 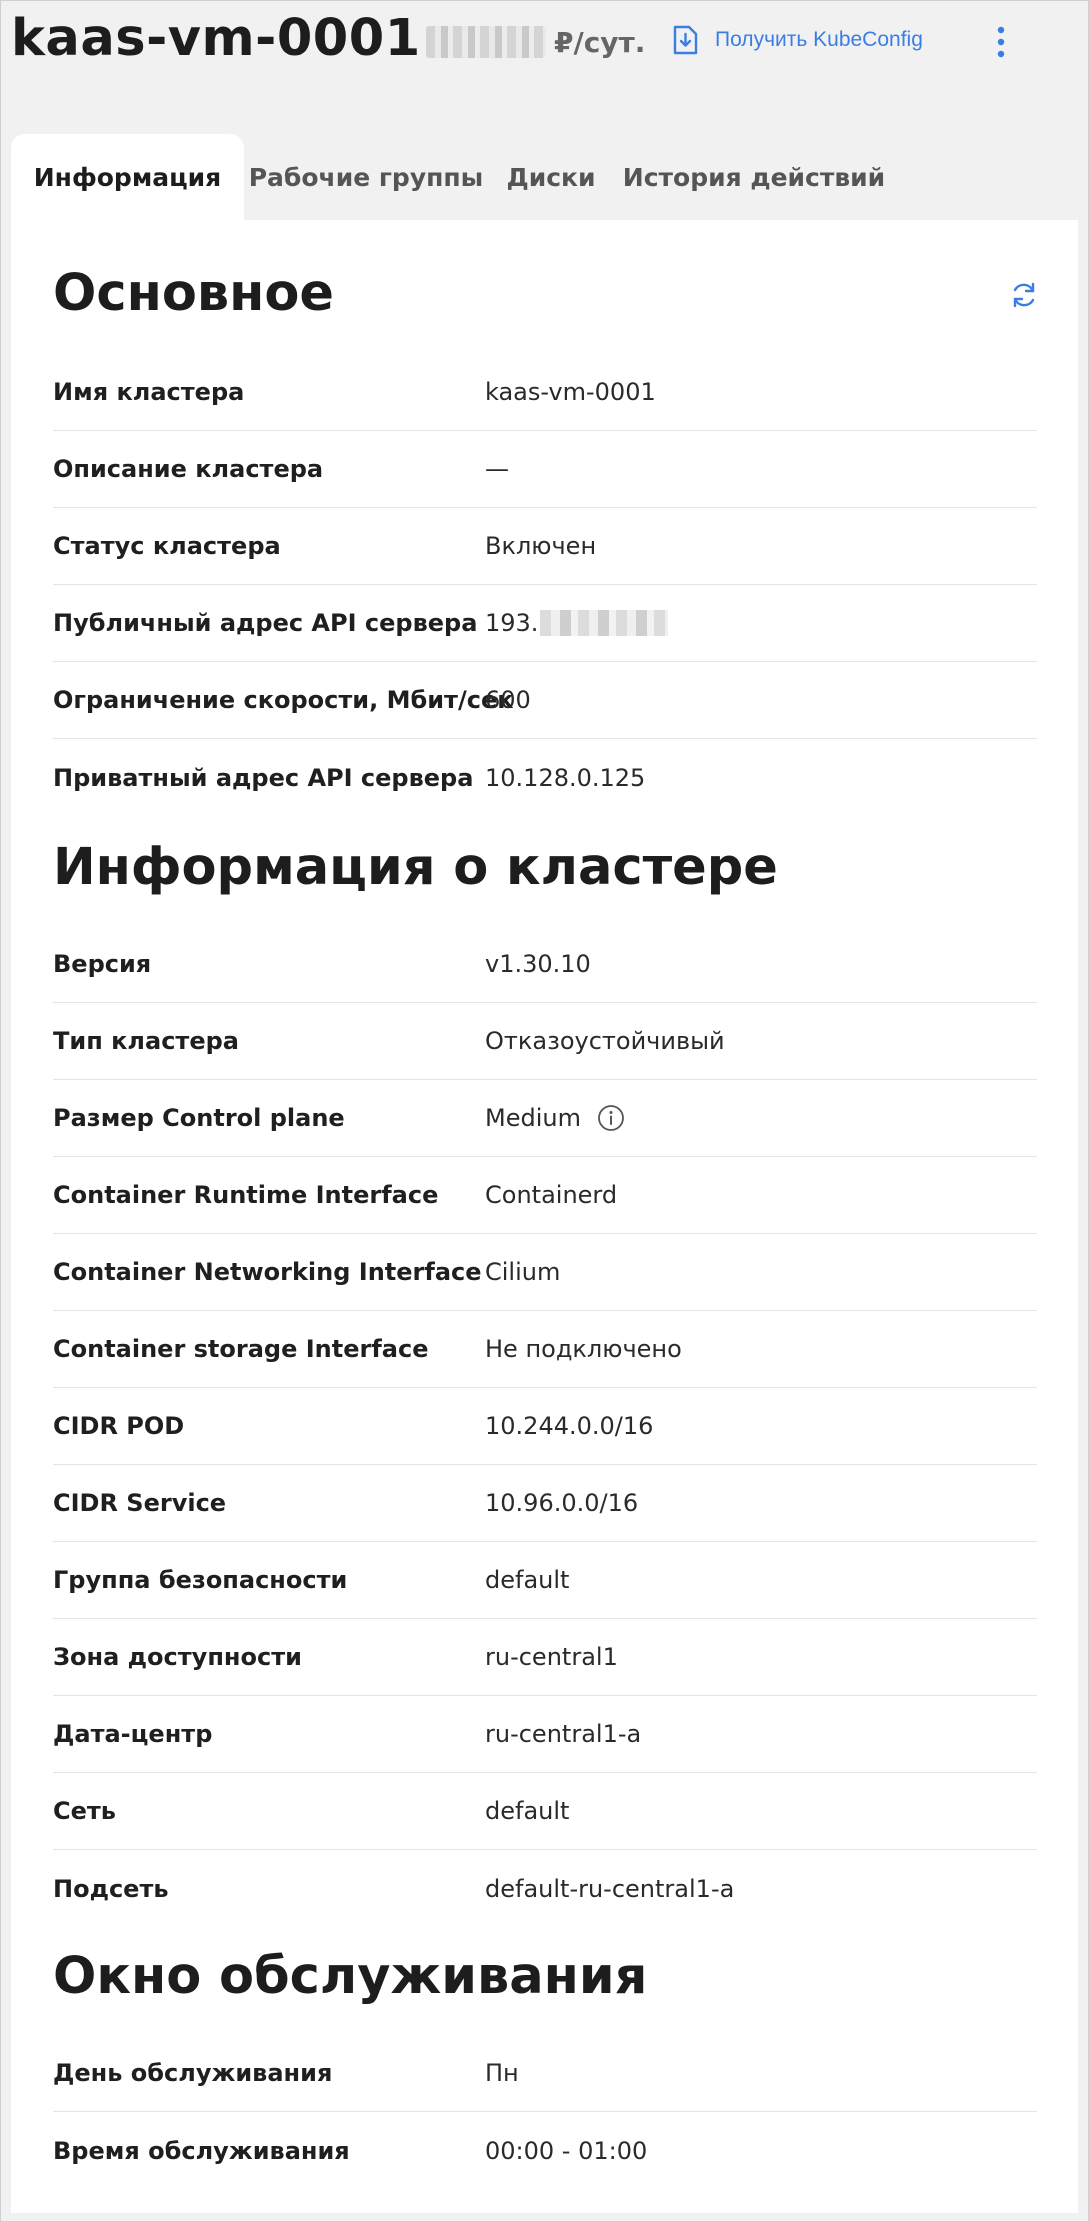 I want to click on row-label: Имя кластера, so click(x=149, y=392).